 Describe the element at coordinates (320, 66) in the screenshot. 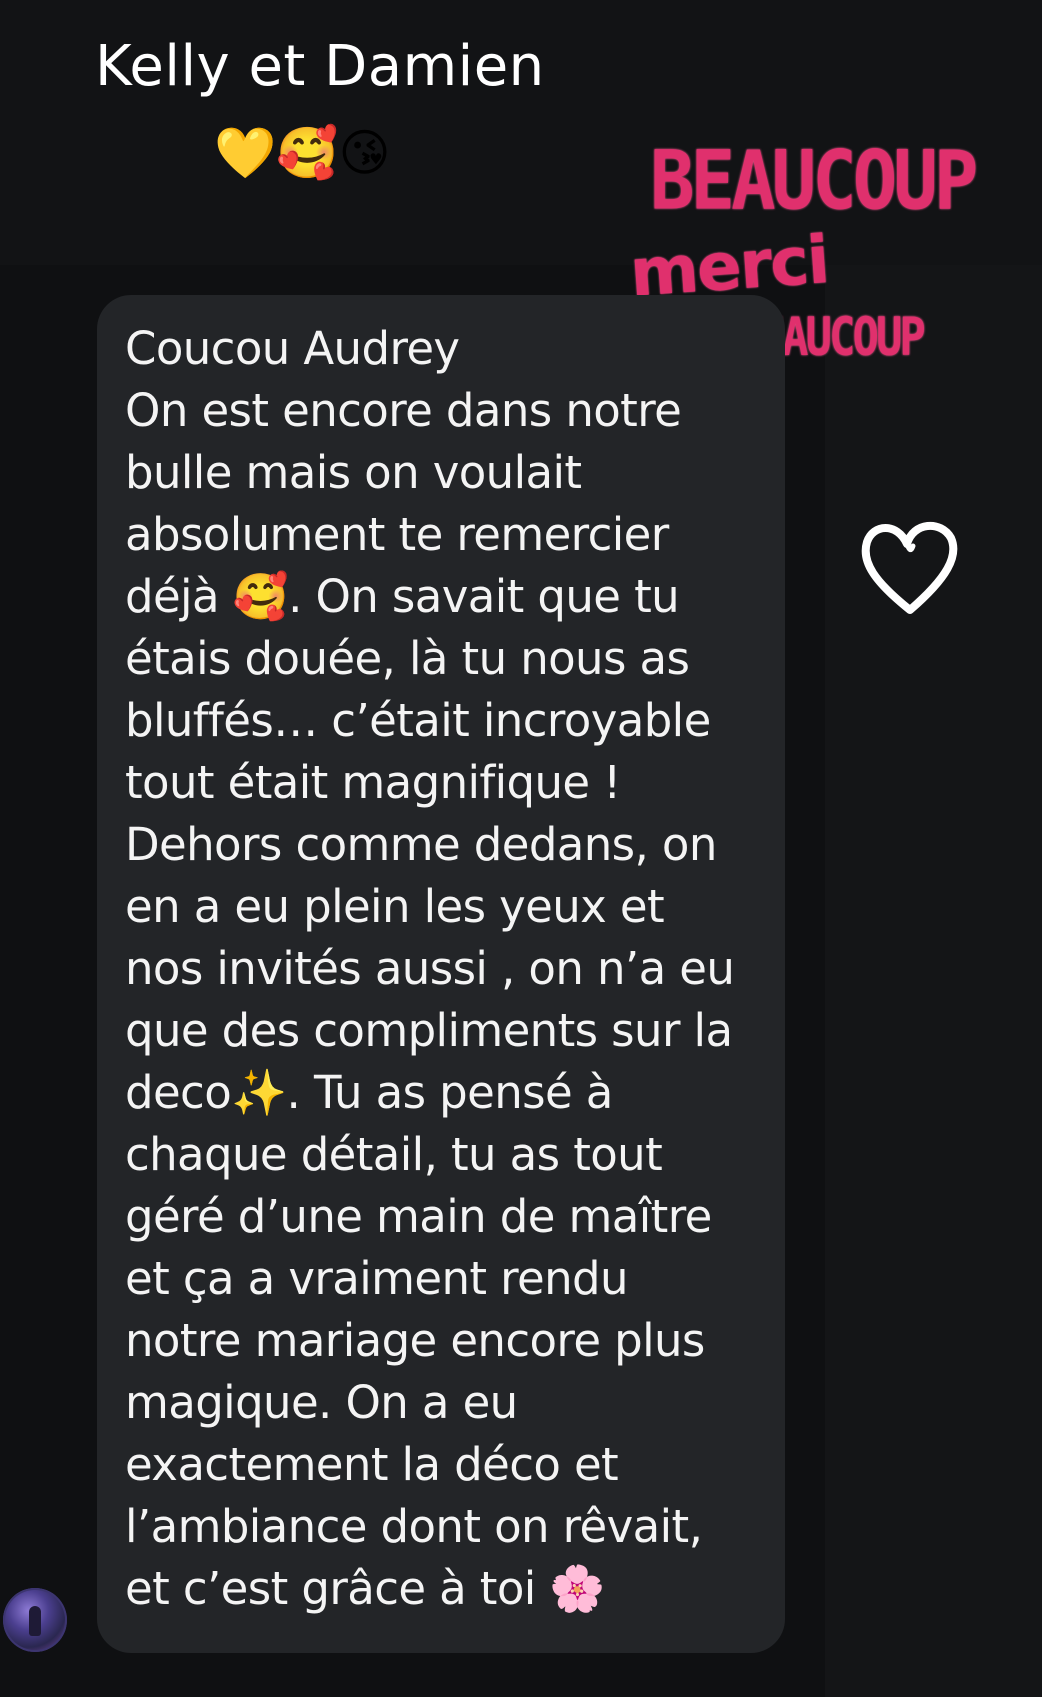

I see `story-caption-title: Kelly et Damien` at that location.